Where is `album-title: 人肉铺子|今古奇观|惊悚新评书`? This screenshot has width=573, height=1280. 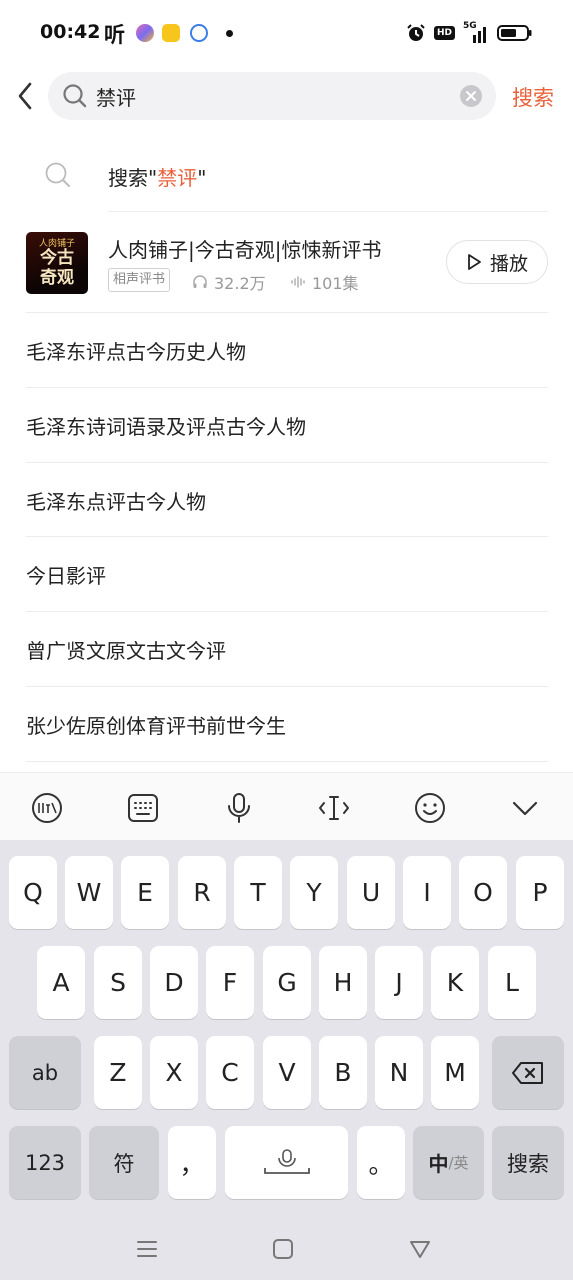 album-title: 人肉铺子|今古奇观|惊悚新评书 is located at coordinates (245, 250).